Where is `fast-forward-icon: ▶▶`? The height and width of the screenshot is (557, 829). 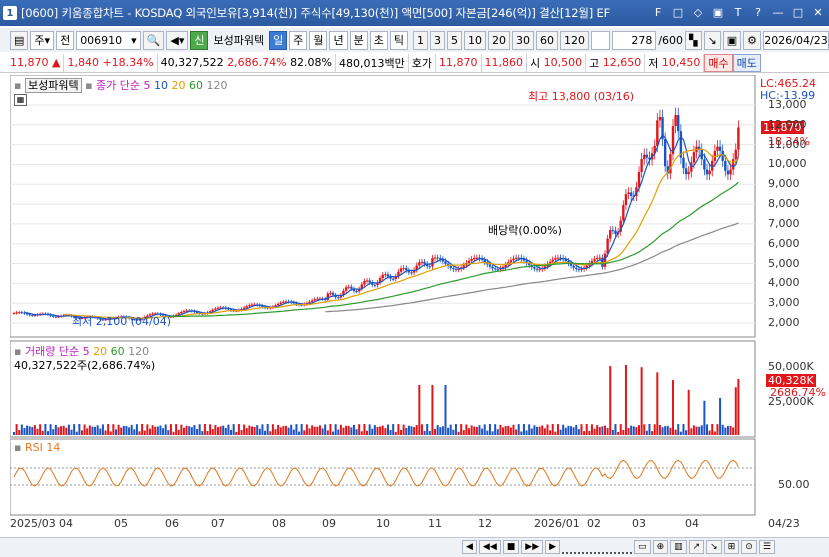 fast-forward-icon: ▶▶ is located at coordinates (532, 547).